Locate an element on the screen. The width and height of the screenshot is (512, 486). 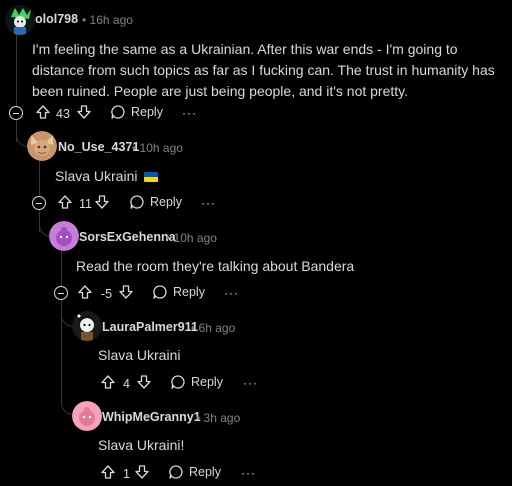
comment-body-text: Slava Ukraini is located at coordinates (96, 176).